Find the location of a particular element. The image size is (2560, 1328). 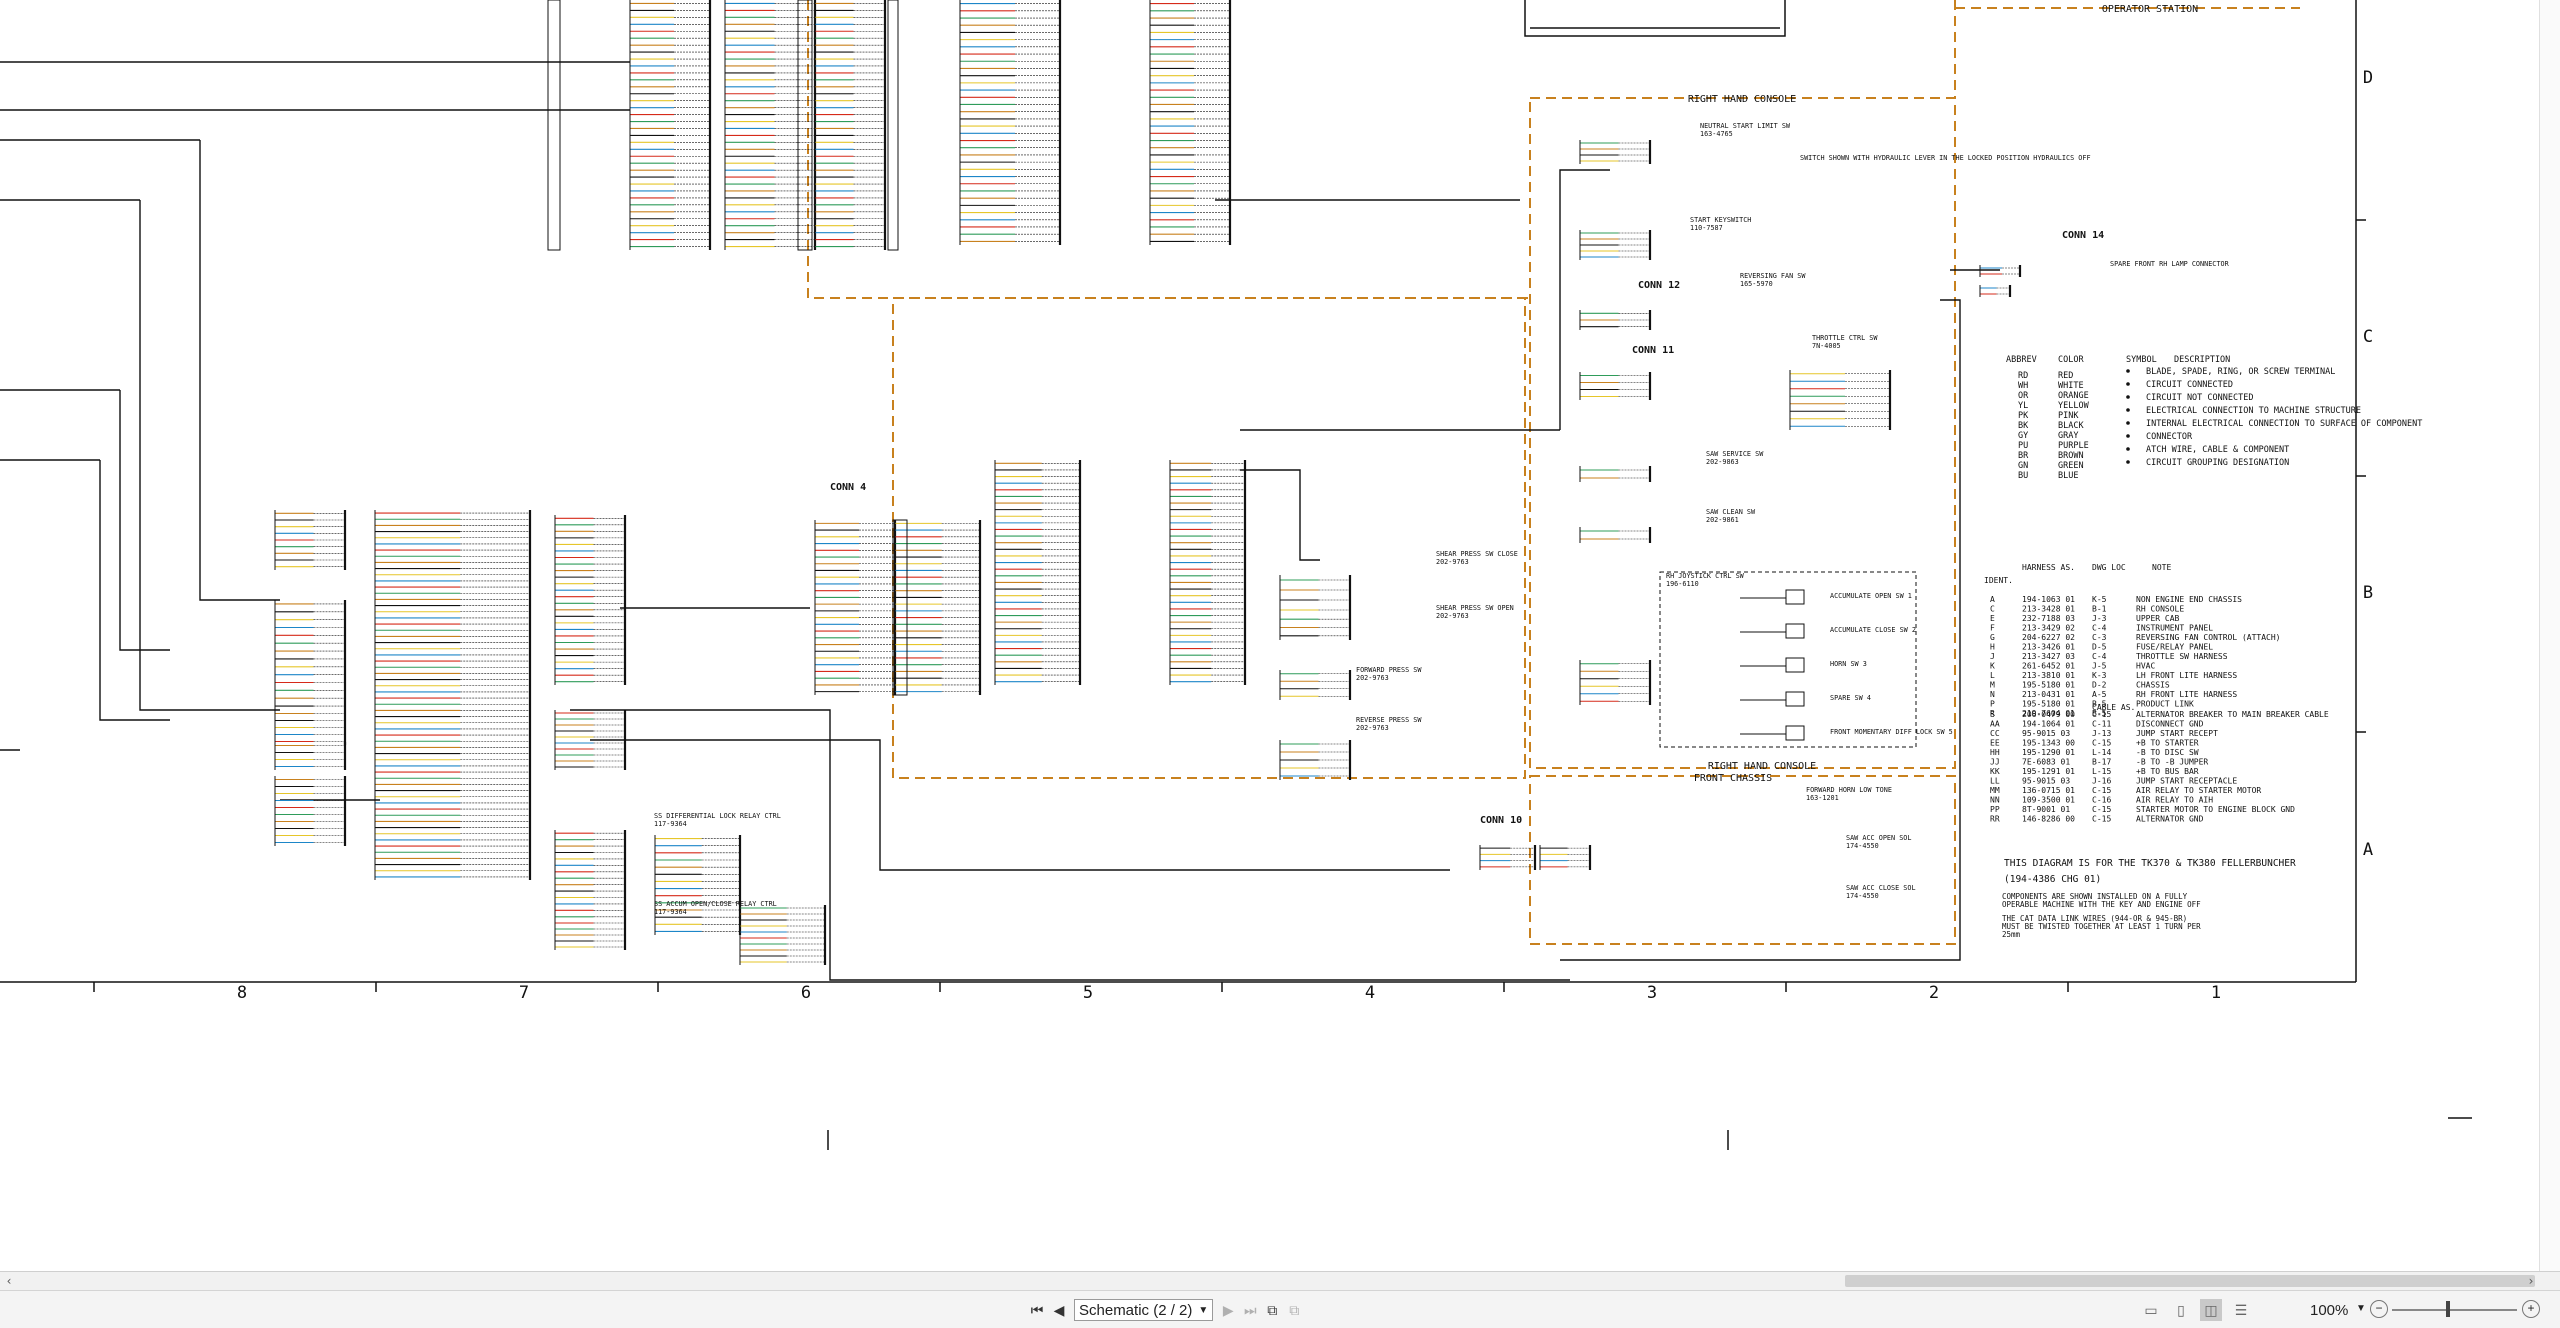

cable-cell: 136-0715 01 is located at coordinates (2048, 790).